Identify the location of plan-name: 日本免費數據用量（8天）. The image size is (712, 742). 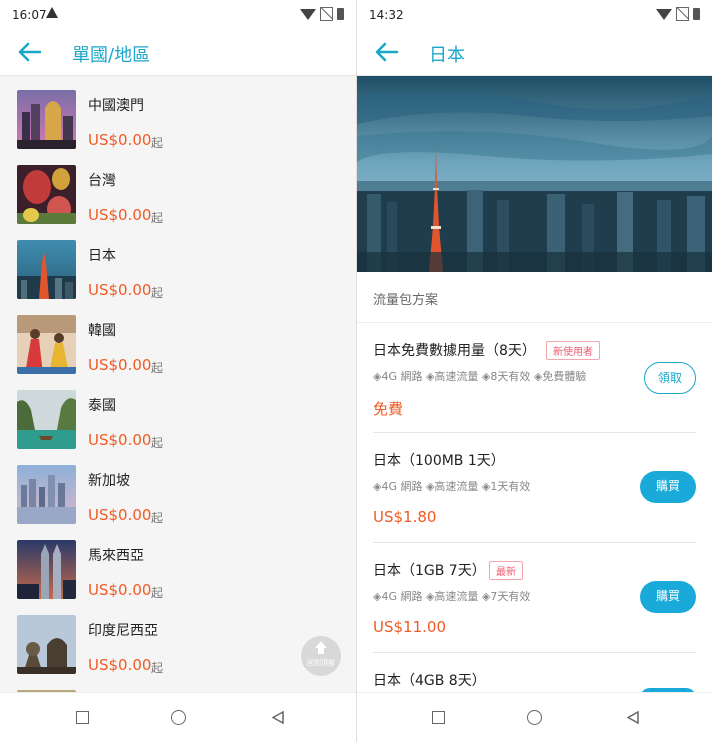
(454, 351).